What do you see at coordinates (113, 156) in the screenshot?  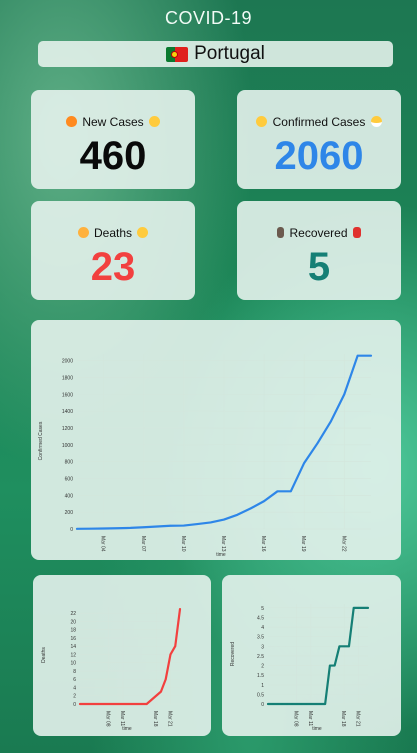 I see `new-cases-value: 460` at bounding box center [113, 156].